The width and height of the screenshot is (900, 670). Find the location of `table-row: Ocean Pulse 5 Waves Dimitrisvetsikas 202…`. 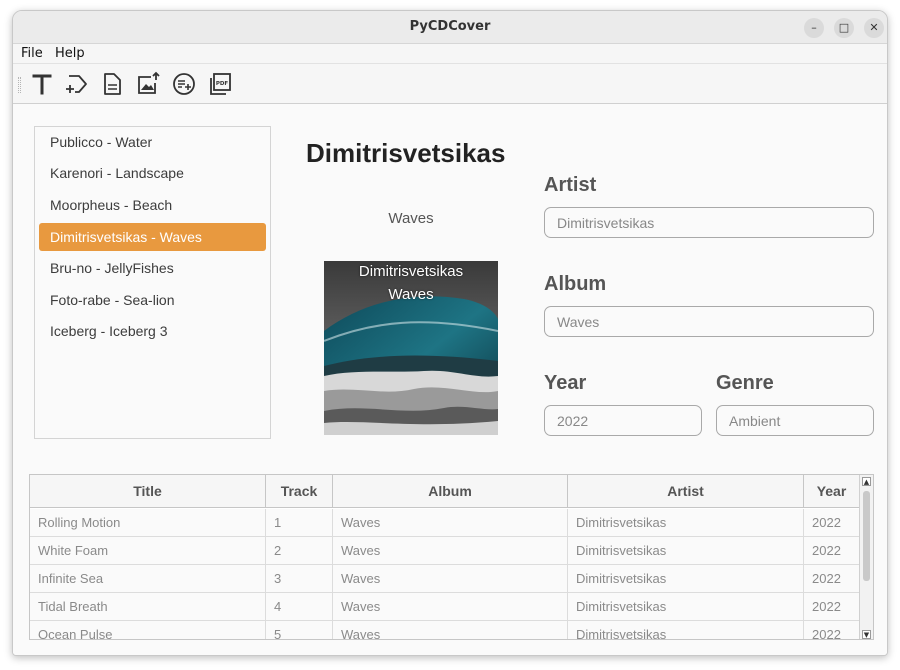

table-row: Ocean Pulse 5 Waves Dimitrisvetsikas 202… is located at coordinates (445, 630).